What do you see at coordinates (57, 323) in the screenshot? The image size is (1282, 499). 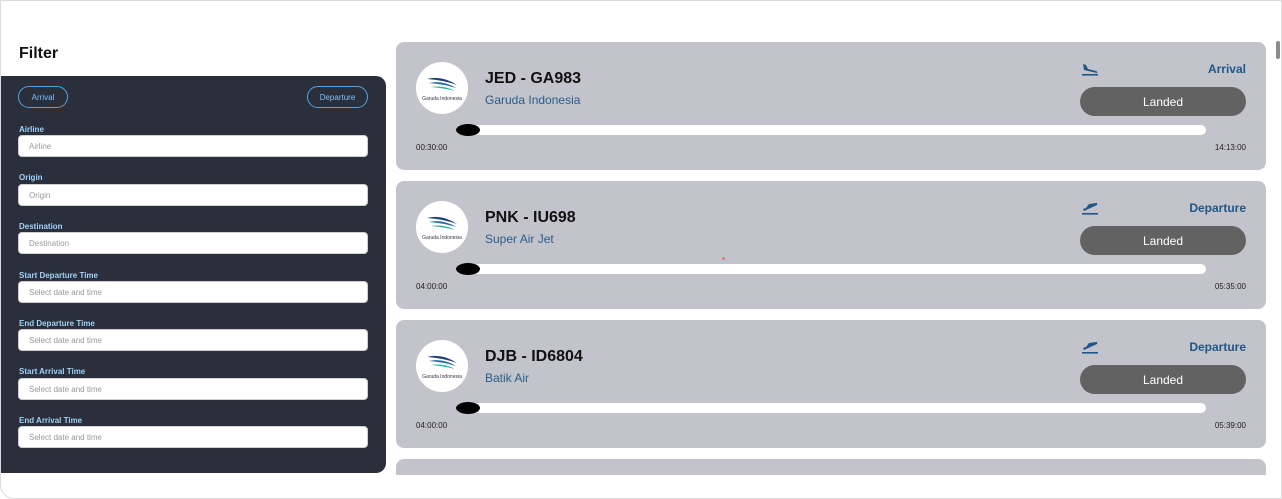 I see `end-departure-time-label: End Departure Time` at bounding box center [57, 323].